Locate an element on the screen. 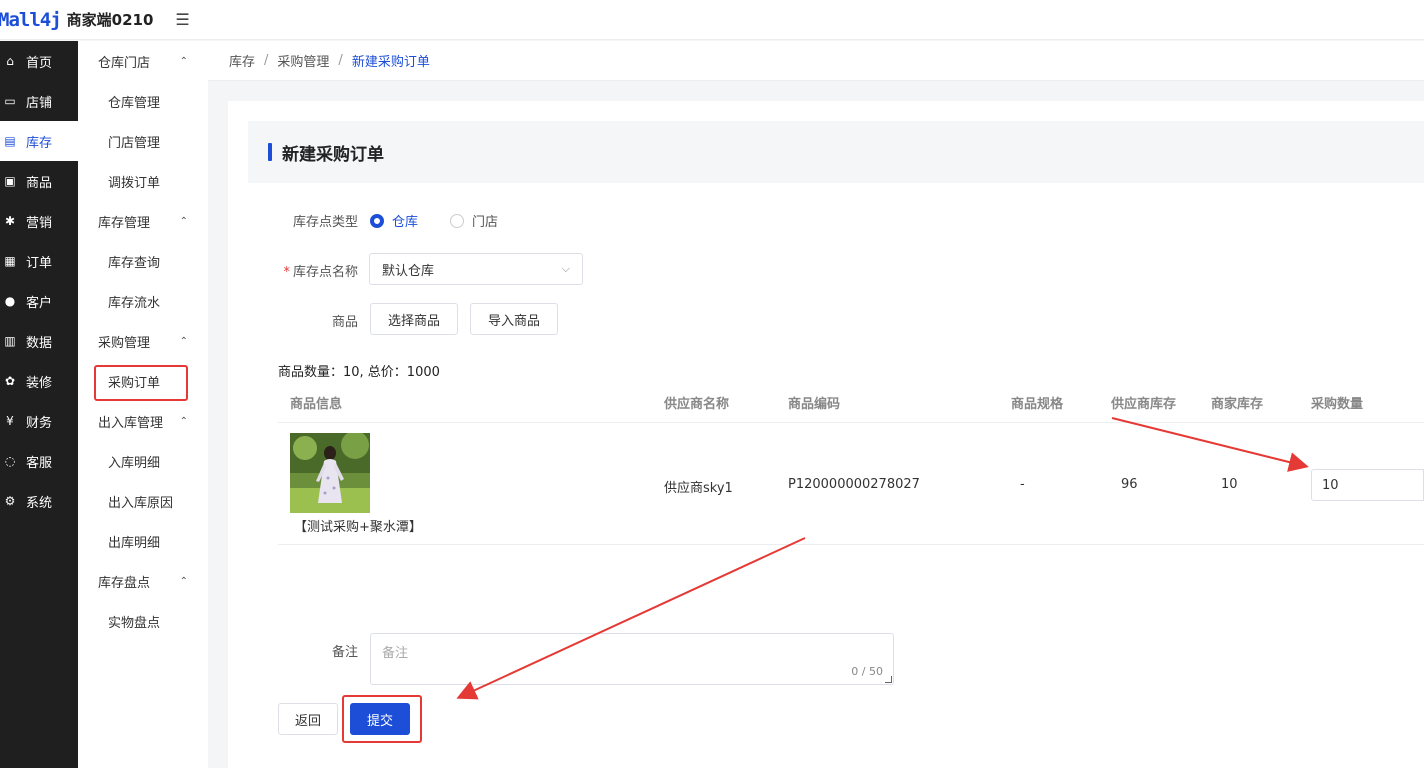  gear-icon: ⚙ is located at coordinates (10, 501).